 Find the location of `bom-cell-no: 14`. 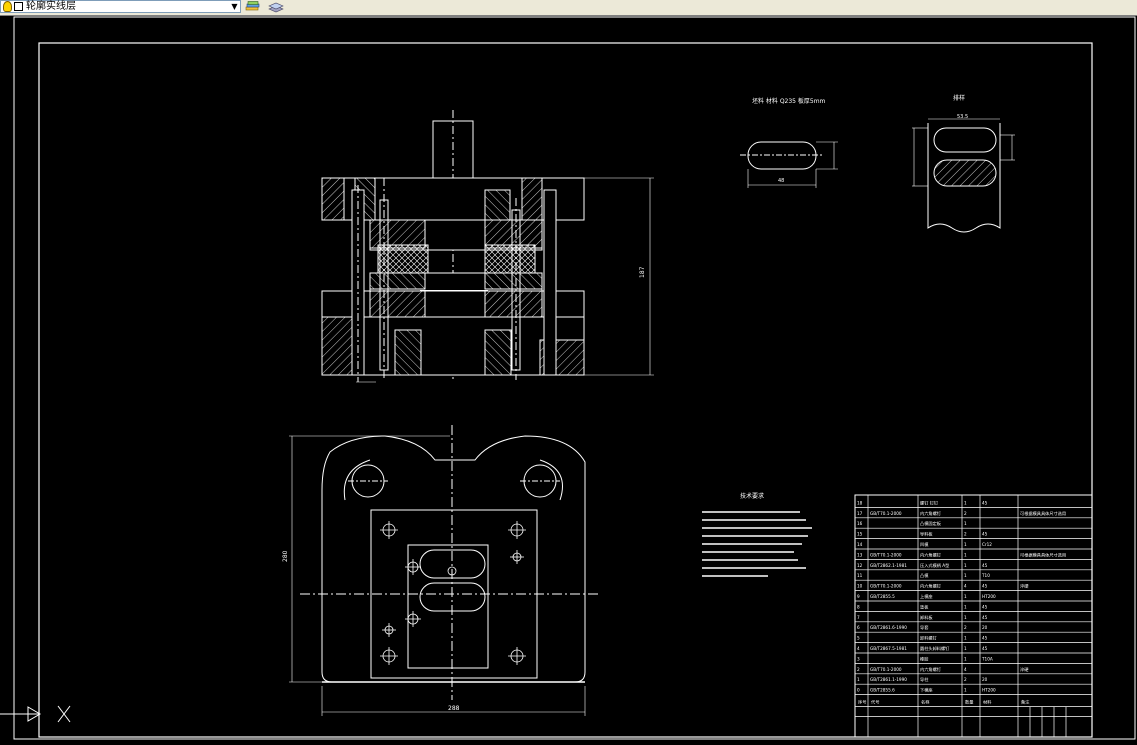

bom-cell-no: 14 is located at coordinates (860, 544).